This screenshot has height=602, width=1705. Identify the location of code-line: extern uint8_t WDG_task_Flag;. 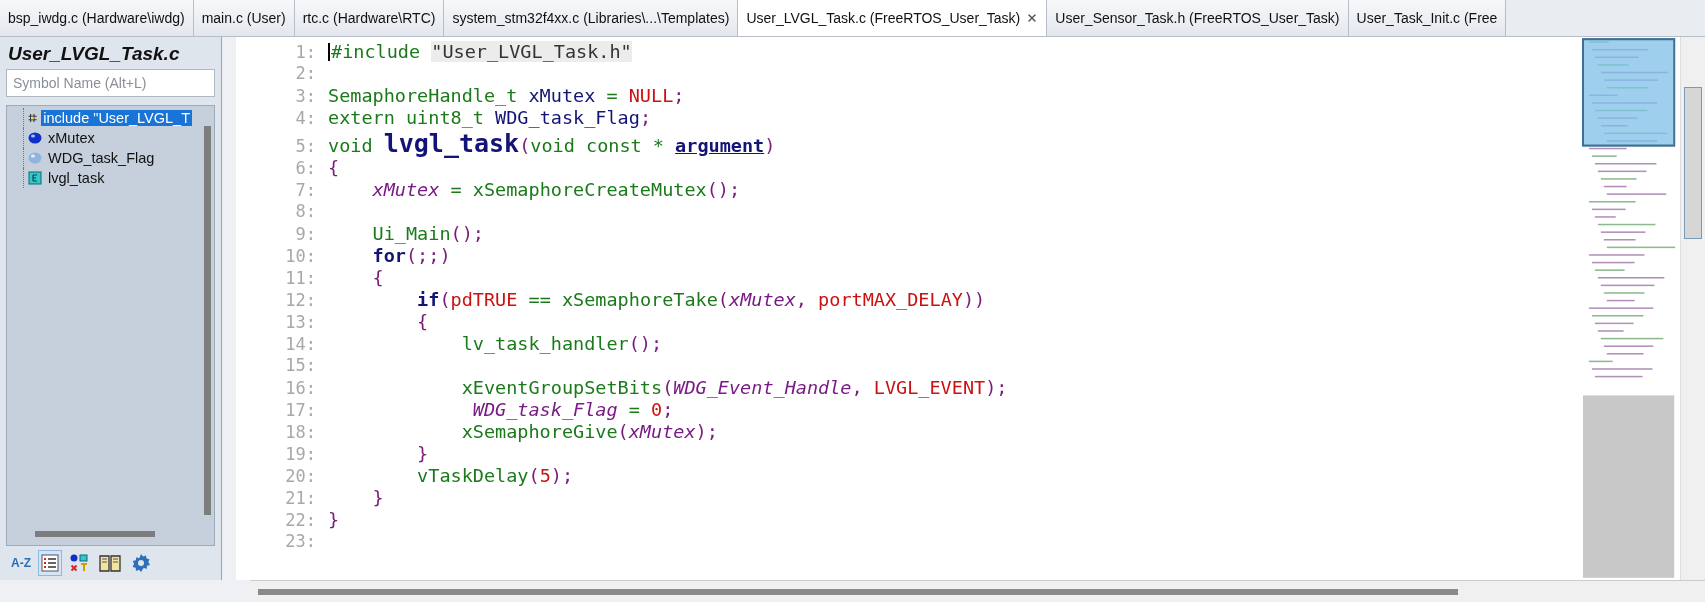
(489, 117).